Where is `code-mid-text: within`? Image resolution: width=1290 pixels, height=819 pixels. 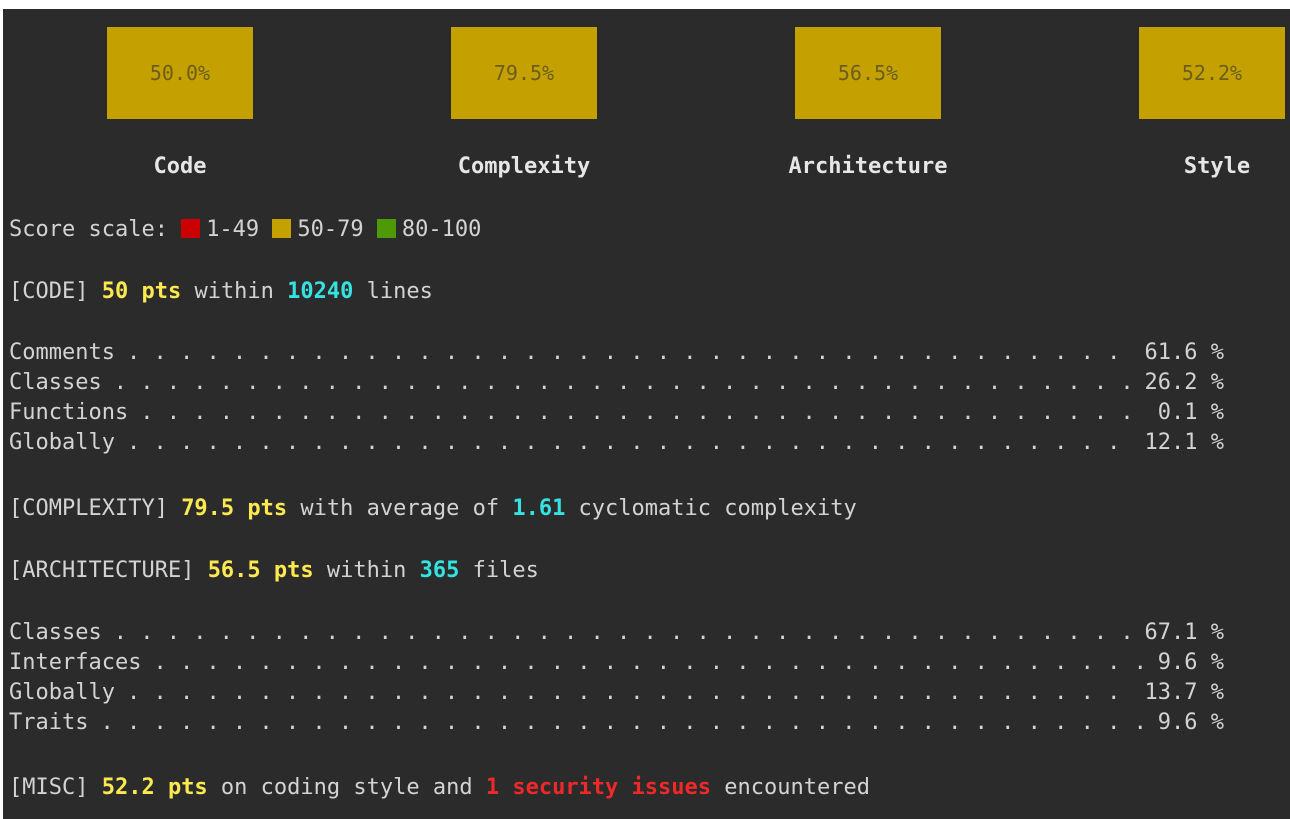
code-mid-text: within is located at coordinates (234, 291).